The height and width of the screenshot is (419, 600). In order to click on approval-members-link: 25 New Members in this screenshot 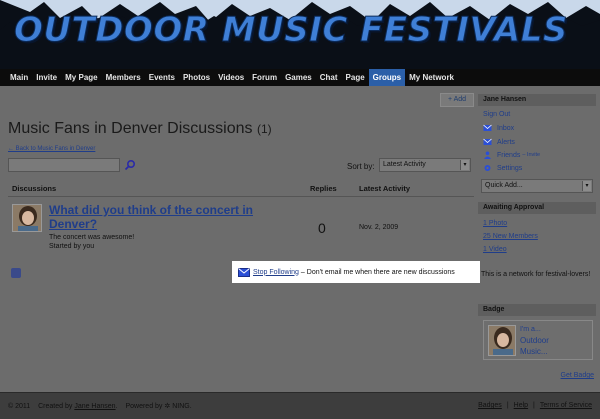, I will do `click(510, 236)`.